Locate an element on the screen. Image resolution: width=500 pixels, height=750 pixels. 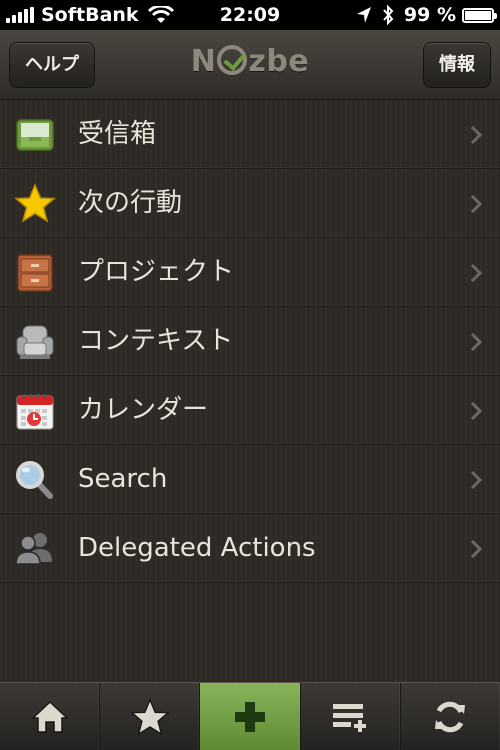
plus-icon is located at coordinates (250, 716).